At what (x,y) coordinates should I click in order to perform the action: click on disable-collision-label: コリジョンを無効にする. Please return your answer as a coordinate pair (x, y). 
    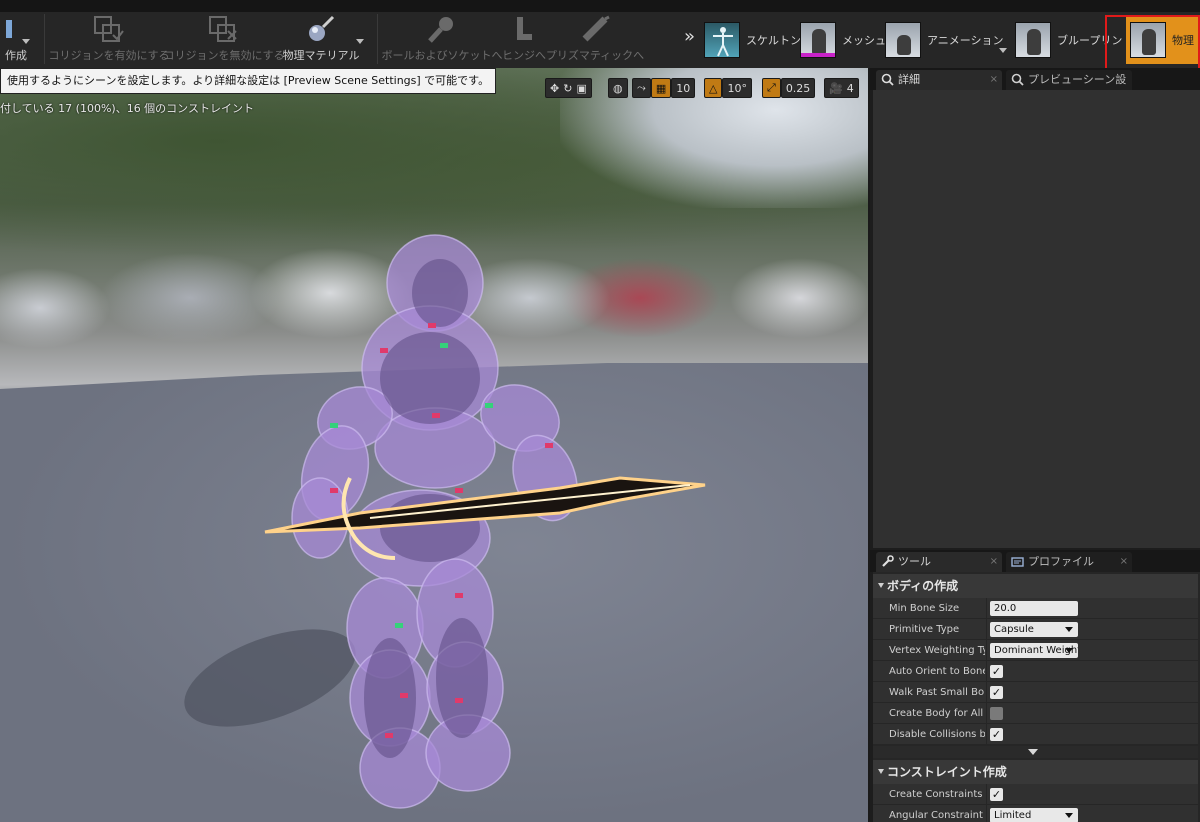
    Looking at the image, I should click on (224, 55).